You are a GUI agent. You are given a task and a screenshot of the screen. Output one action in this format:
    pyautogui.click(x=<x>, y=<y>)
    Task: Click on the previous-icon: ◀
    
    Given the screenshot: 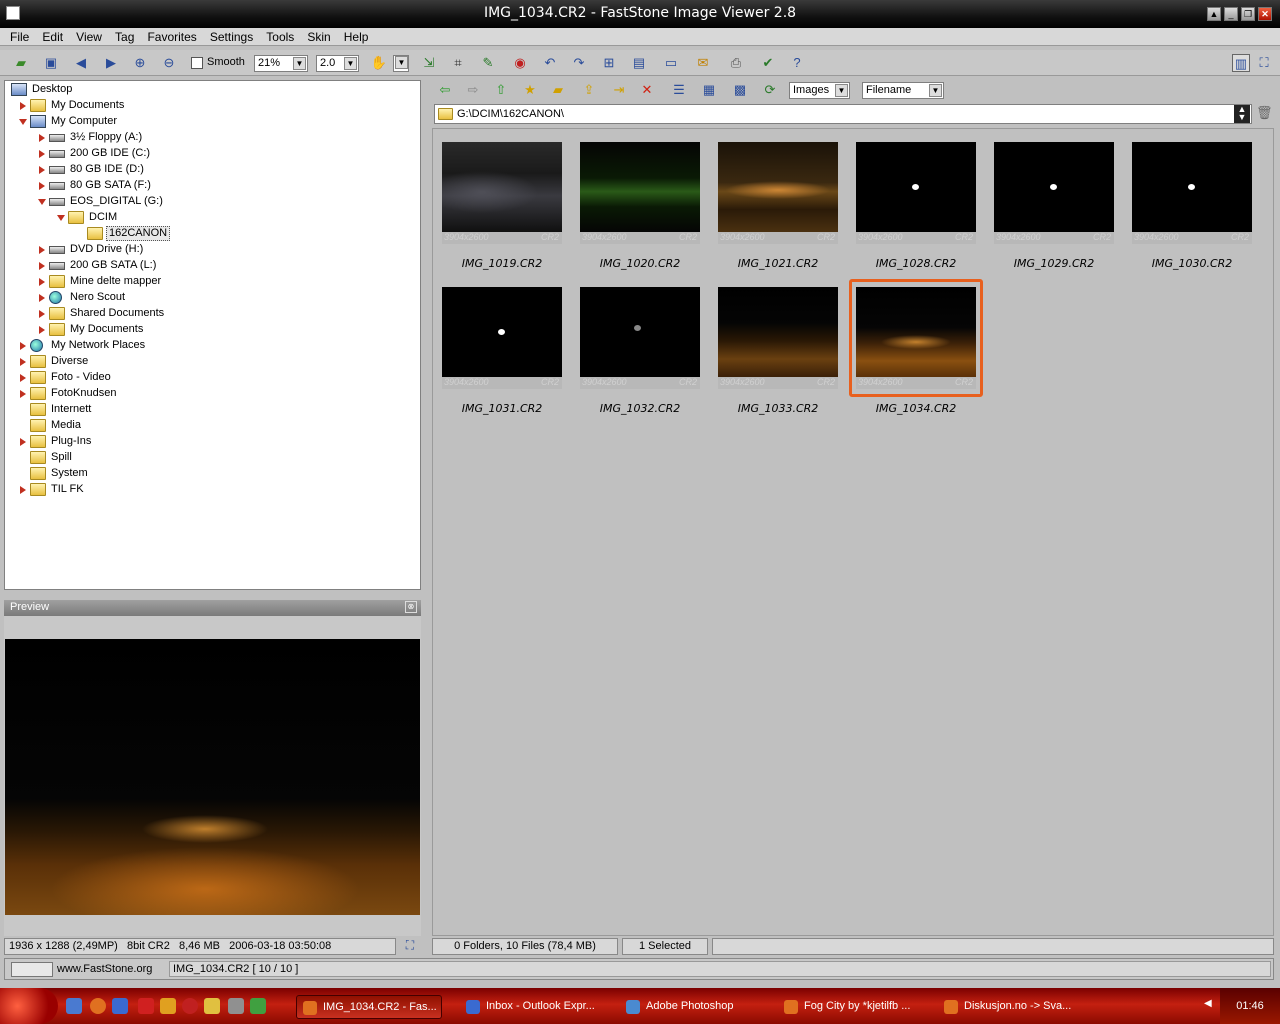 What is the action you would take?
    pyautogui.click(x=81, y=63)
    